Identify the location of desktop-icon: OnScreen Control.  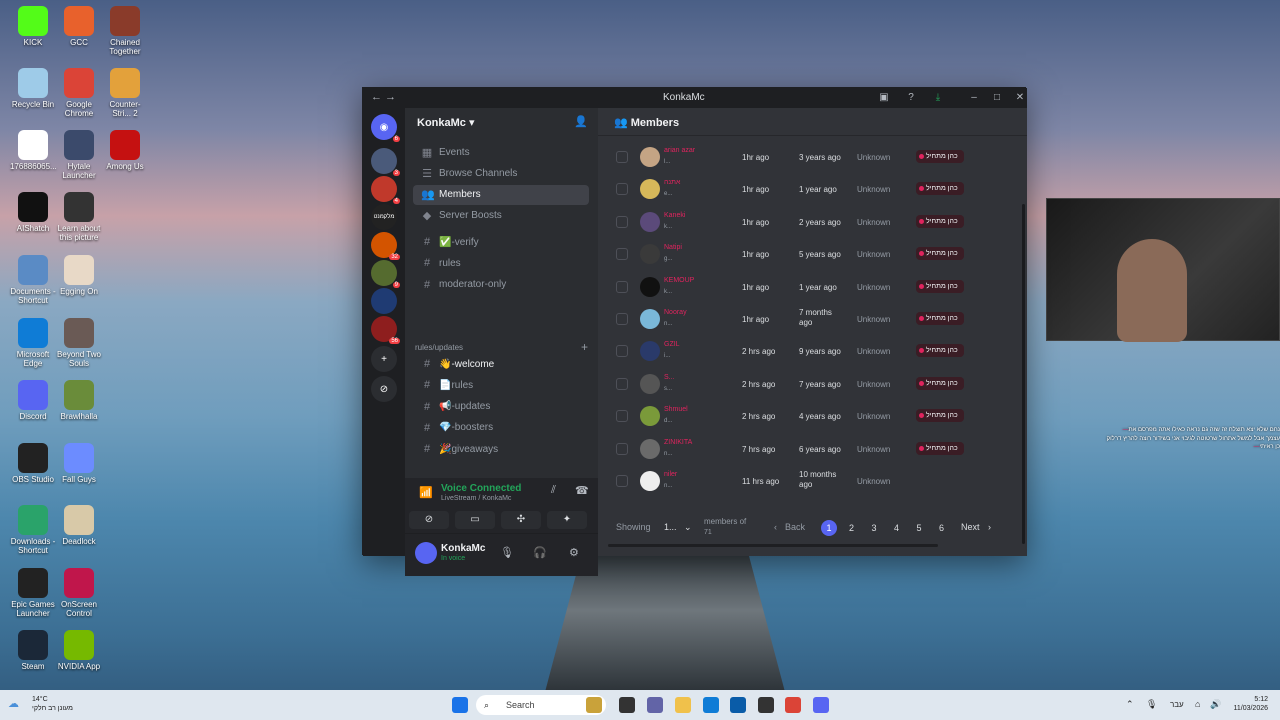
(79, 593).